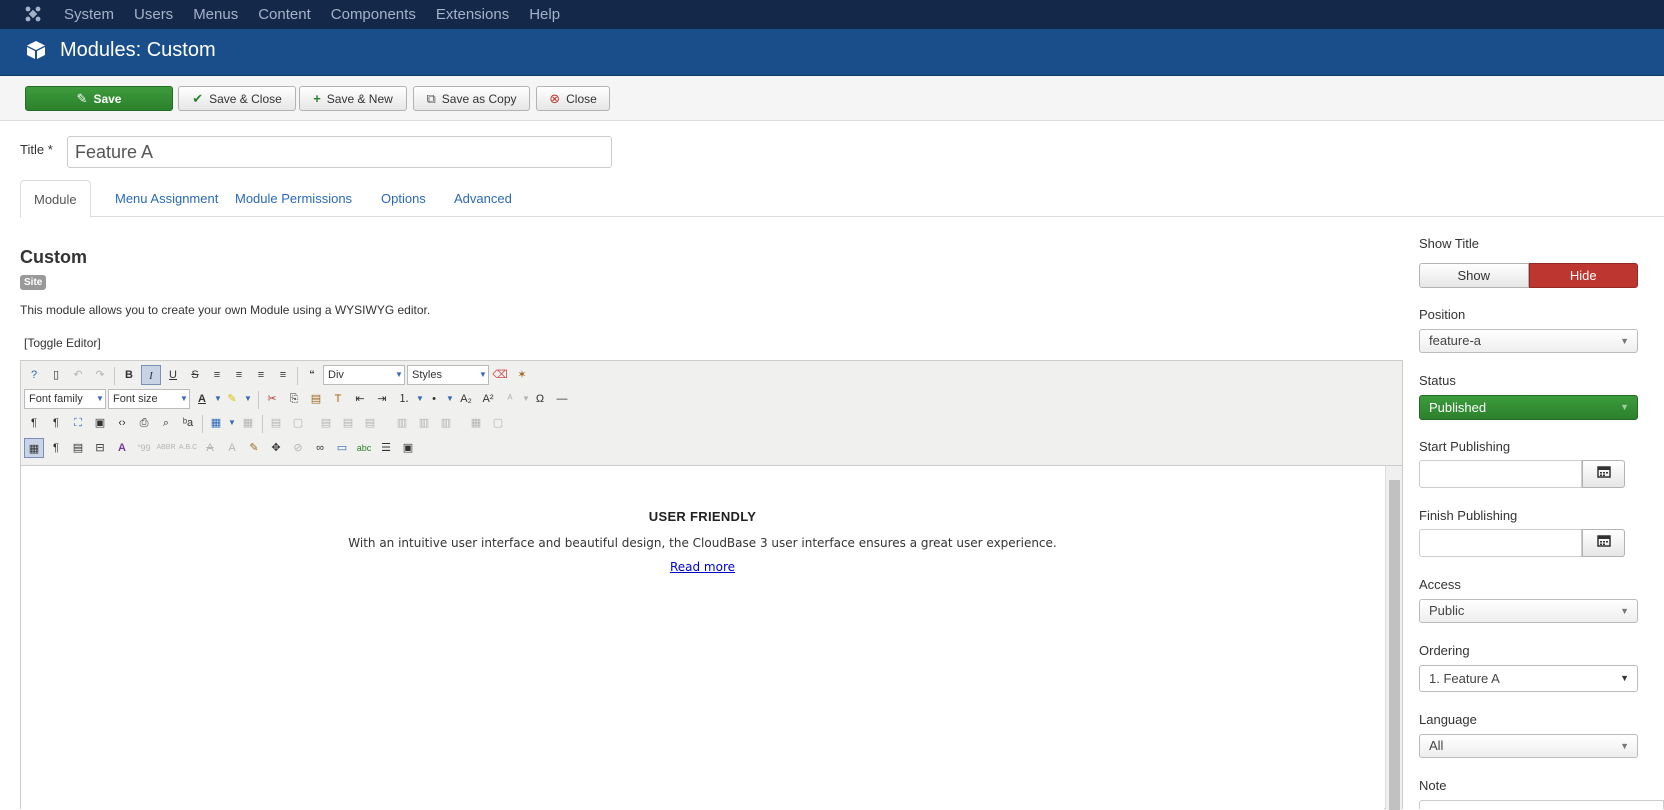 The width and height of the screenshot is (1664, 810). Describe the element at coordinates (215, 14) in the screenshot. I see `menu-menus: Menus` at that location.